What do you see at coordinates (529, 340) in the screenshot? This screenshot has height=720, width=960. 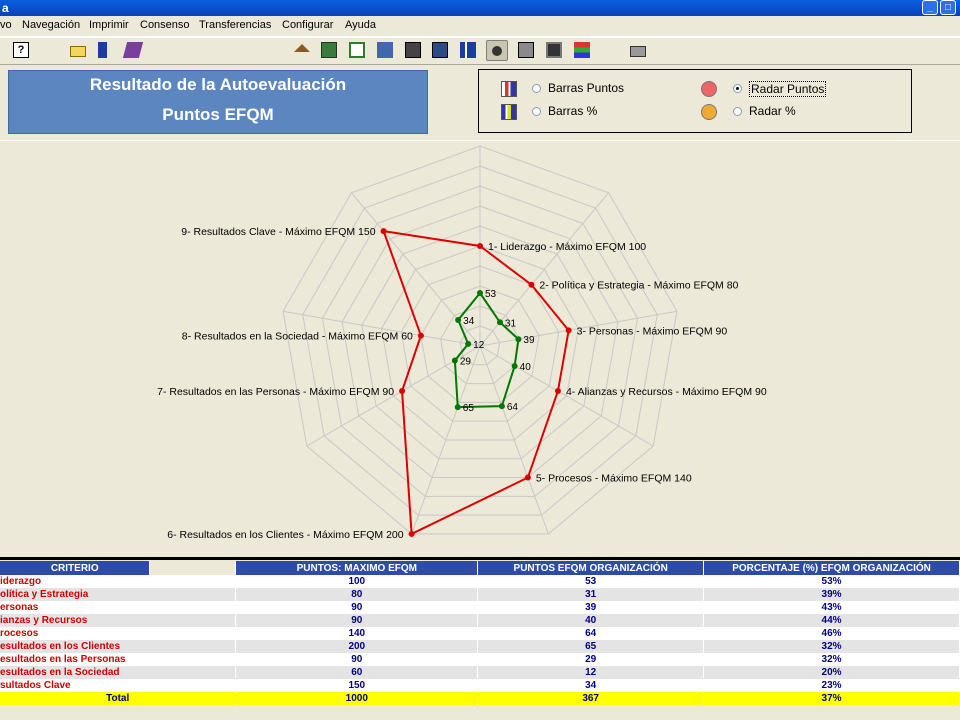 I see `radar-data-label: 39` at bounding box center [529, 340].